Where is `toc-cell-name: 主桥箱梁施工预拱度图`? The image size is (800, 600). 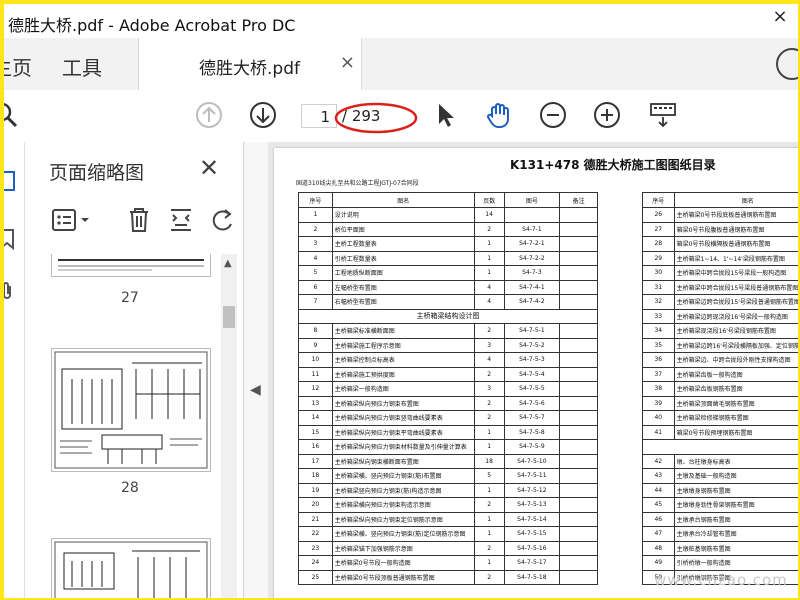 toc-cell-name: 主桥箱梁施工预拱度图 is located at coordinates (403, 374).